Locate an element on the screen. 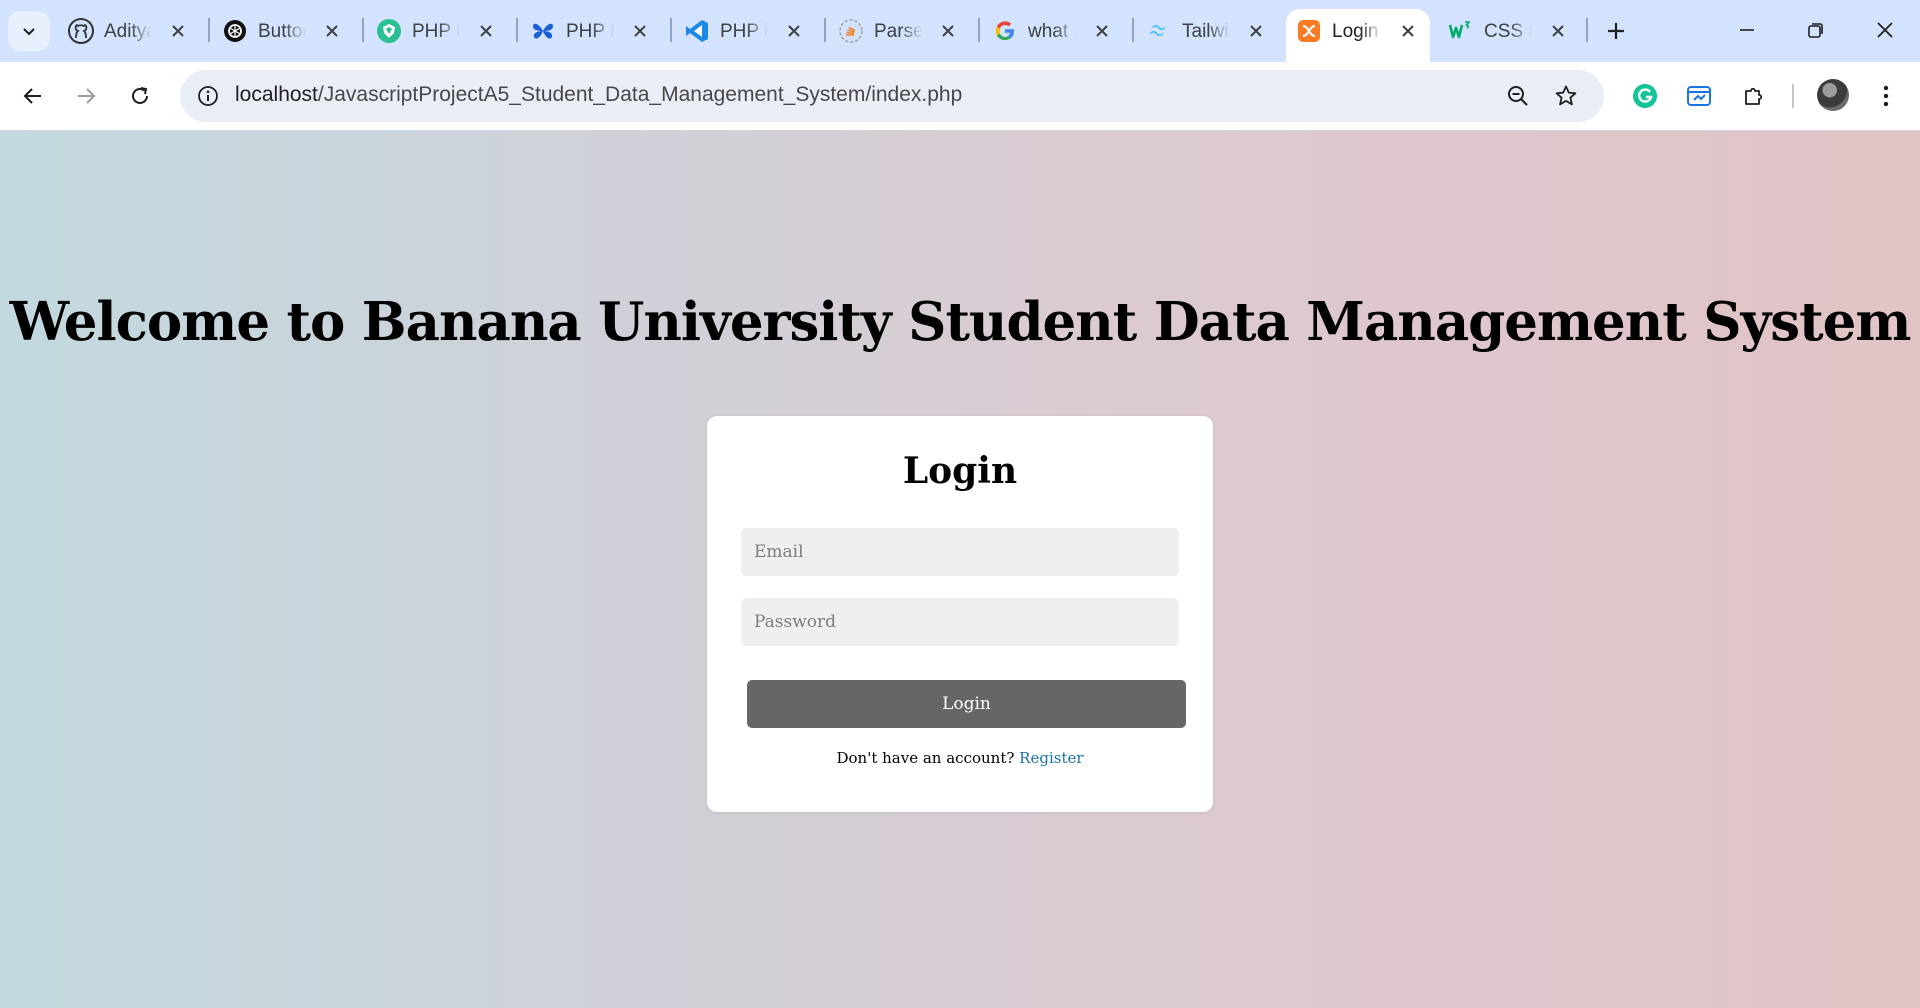  tab-title: Button is located at coordinates (282, 31).